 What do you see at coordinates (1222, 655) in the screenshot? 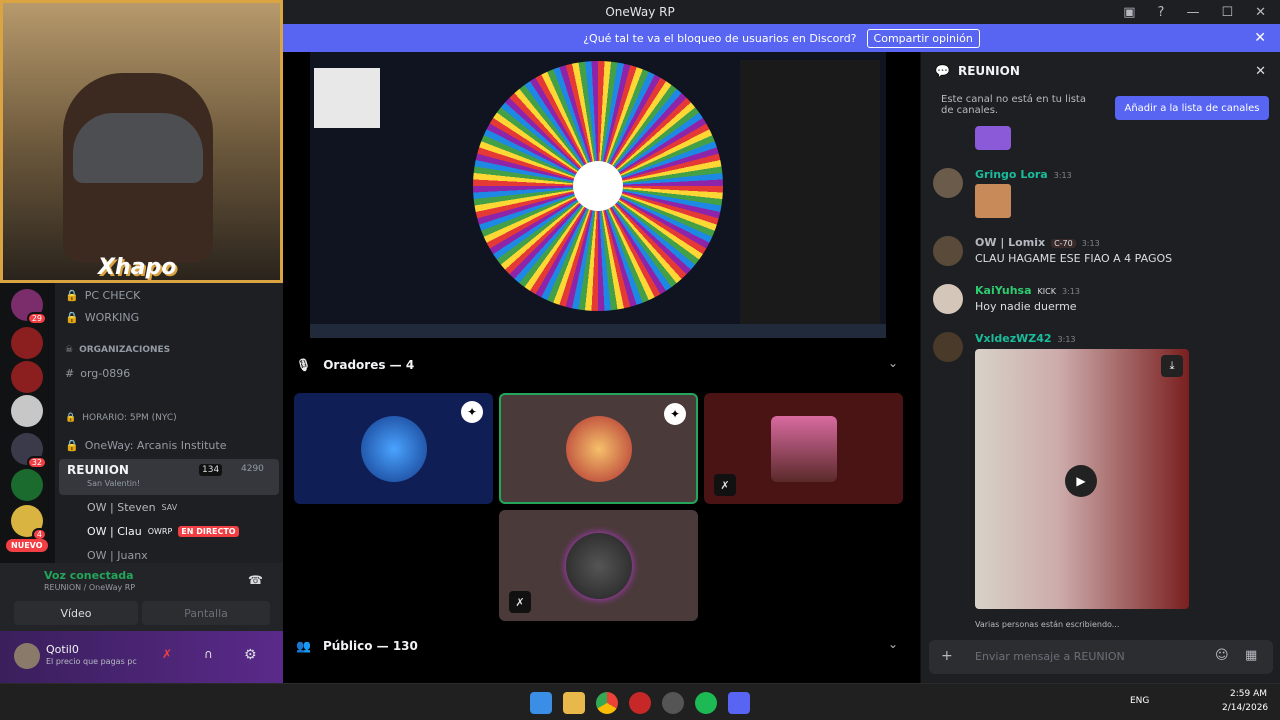
I see `emoji-icon: ☺` at bounding box center [1222, 655].